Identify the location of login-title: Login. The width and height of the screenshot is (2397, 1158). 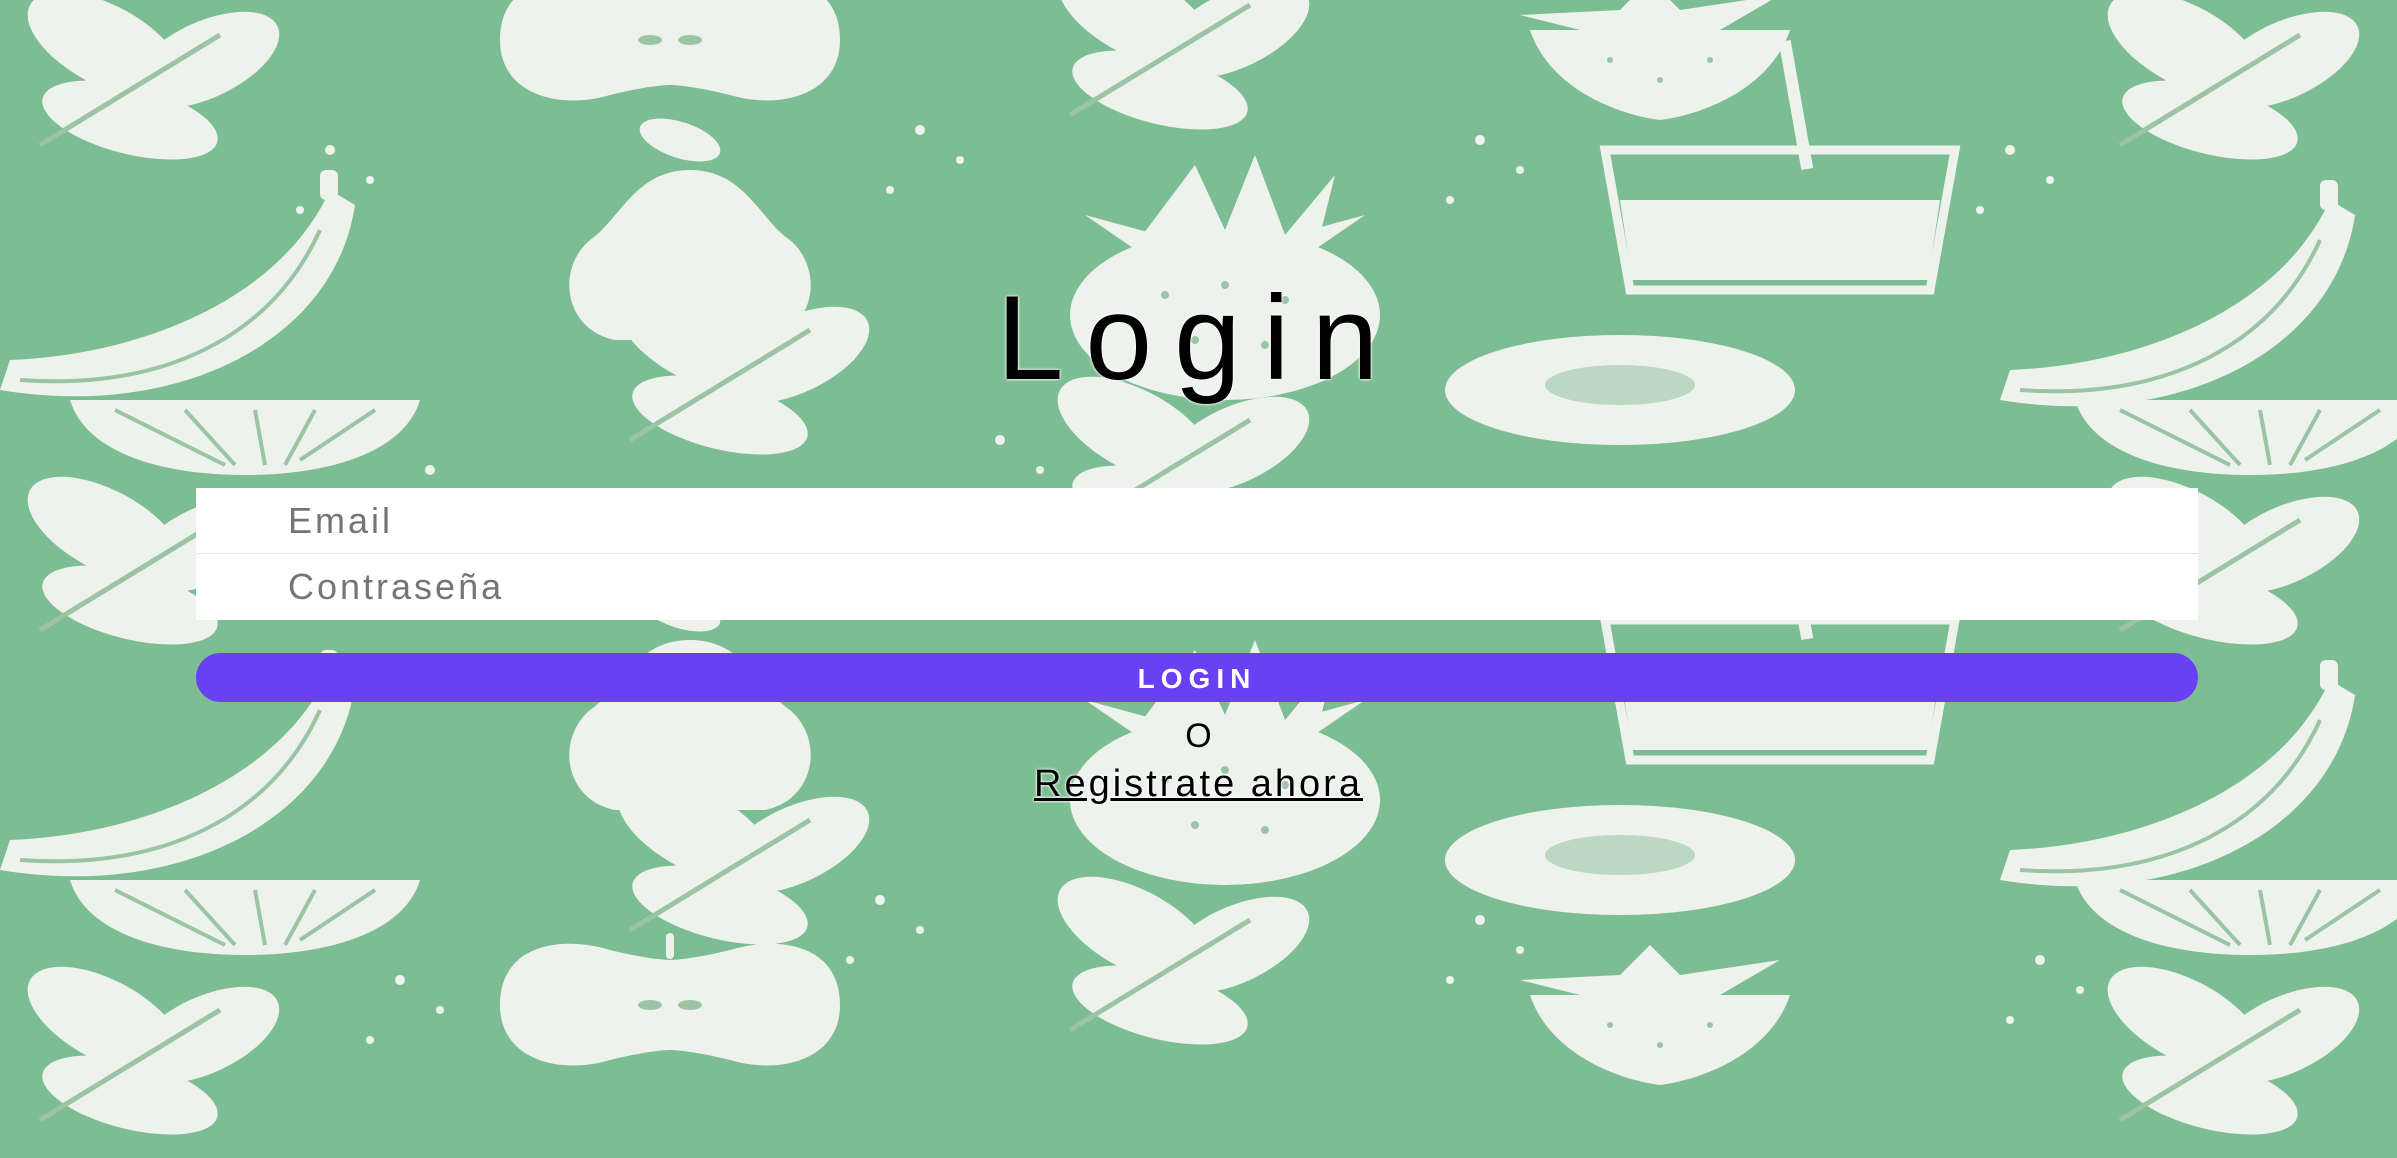
(1198, 338).